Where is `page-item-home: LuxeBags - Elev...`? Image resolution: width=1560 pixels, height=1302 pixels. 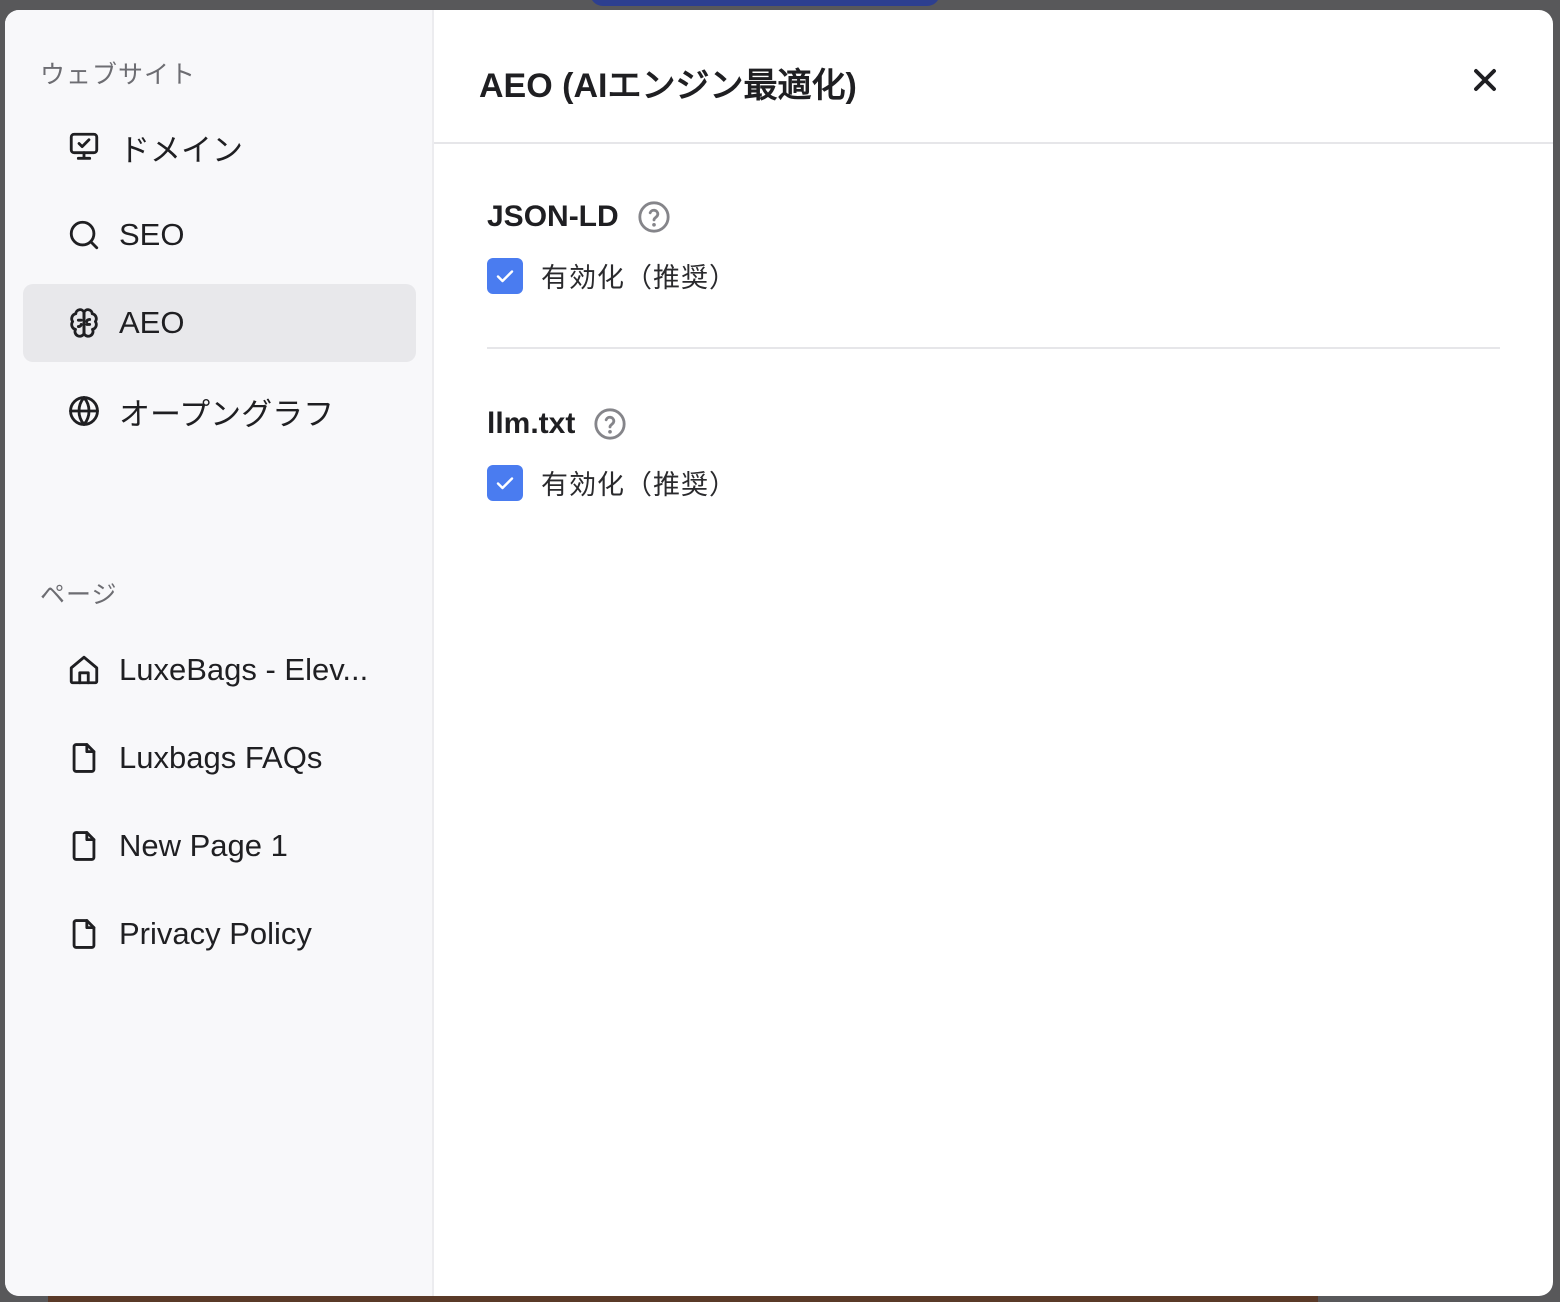
page-item-home: LuxeBags - Elev... is located at coordinates (219, 670).